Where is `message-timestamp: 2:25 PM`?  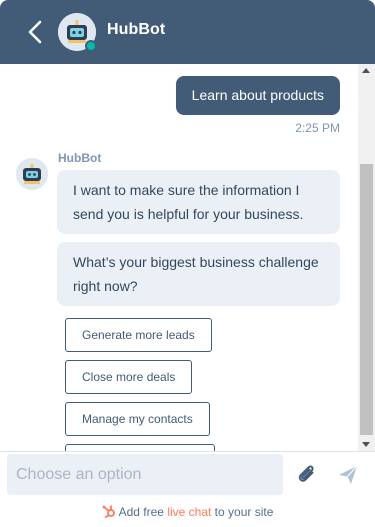 message-timestamp: 2:25 PM is located at coordinates (317, 128).